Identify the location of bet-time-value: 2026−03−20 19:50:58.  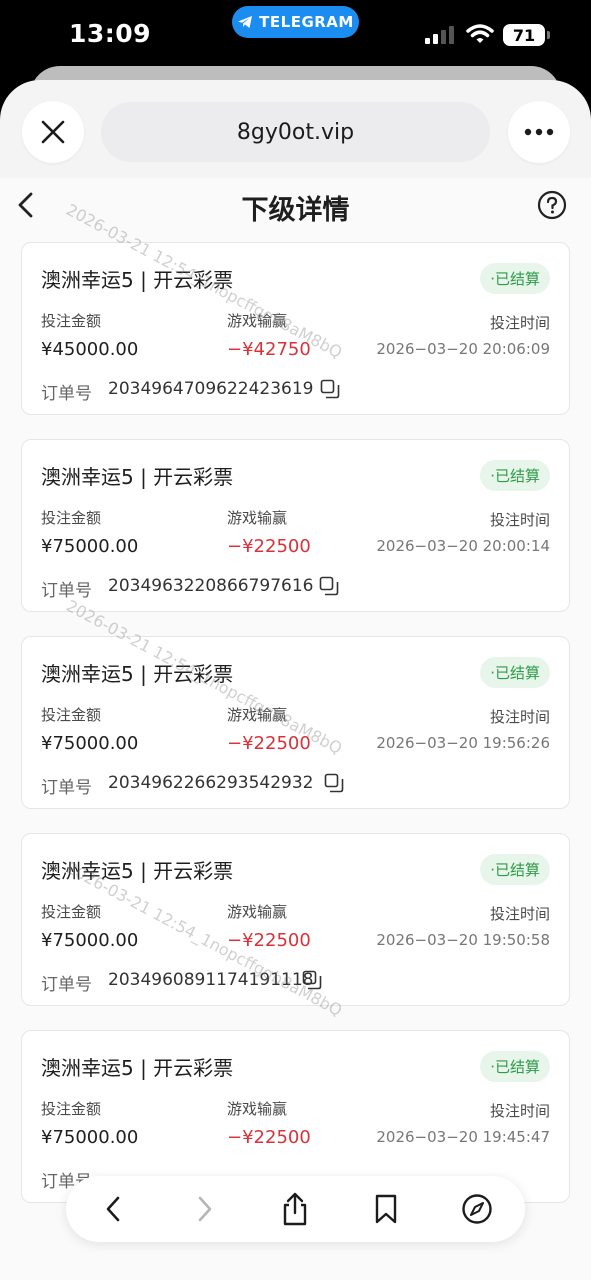
(463, 940).